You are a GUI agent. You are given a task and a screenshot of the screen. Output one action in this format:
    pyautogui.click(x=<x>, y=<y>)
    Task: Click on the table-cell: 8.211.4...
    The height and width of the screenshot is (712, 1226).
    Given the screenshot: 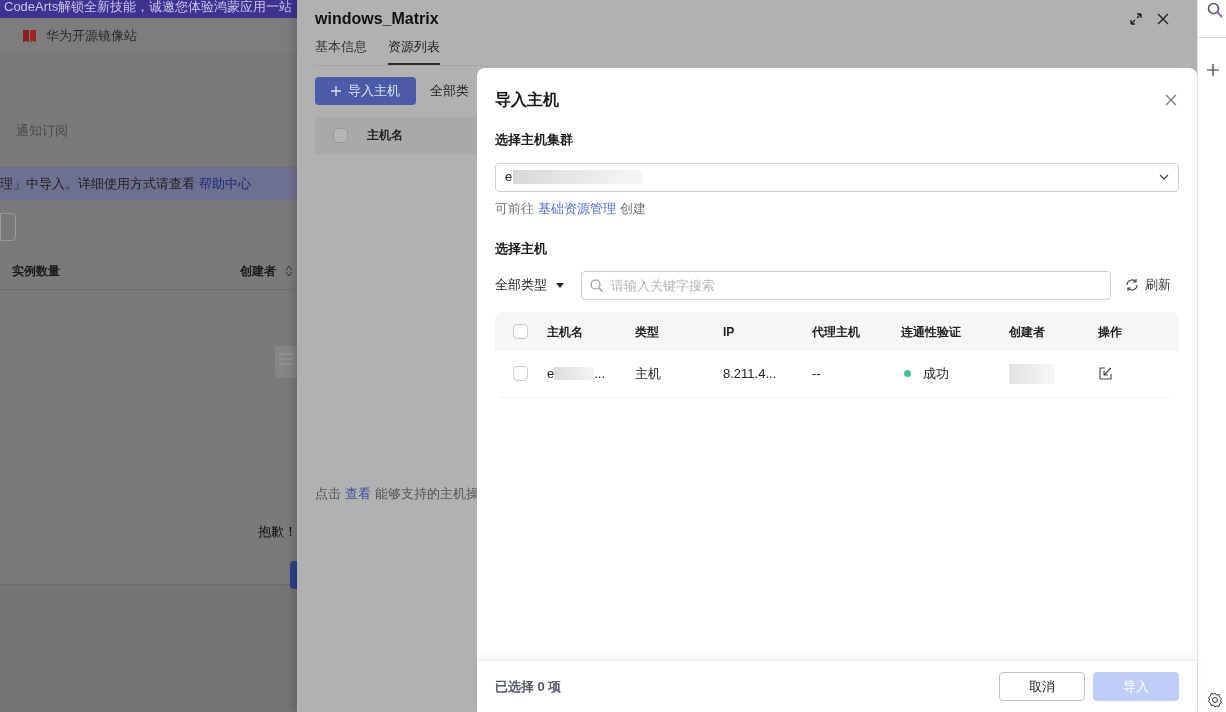 What is the action you would take?
    pyautogui.click(x=750, y=373)
    